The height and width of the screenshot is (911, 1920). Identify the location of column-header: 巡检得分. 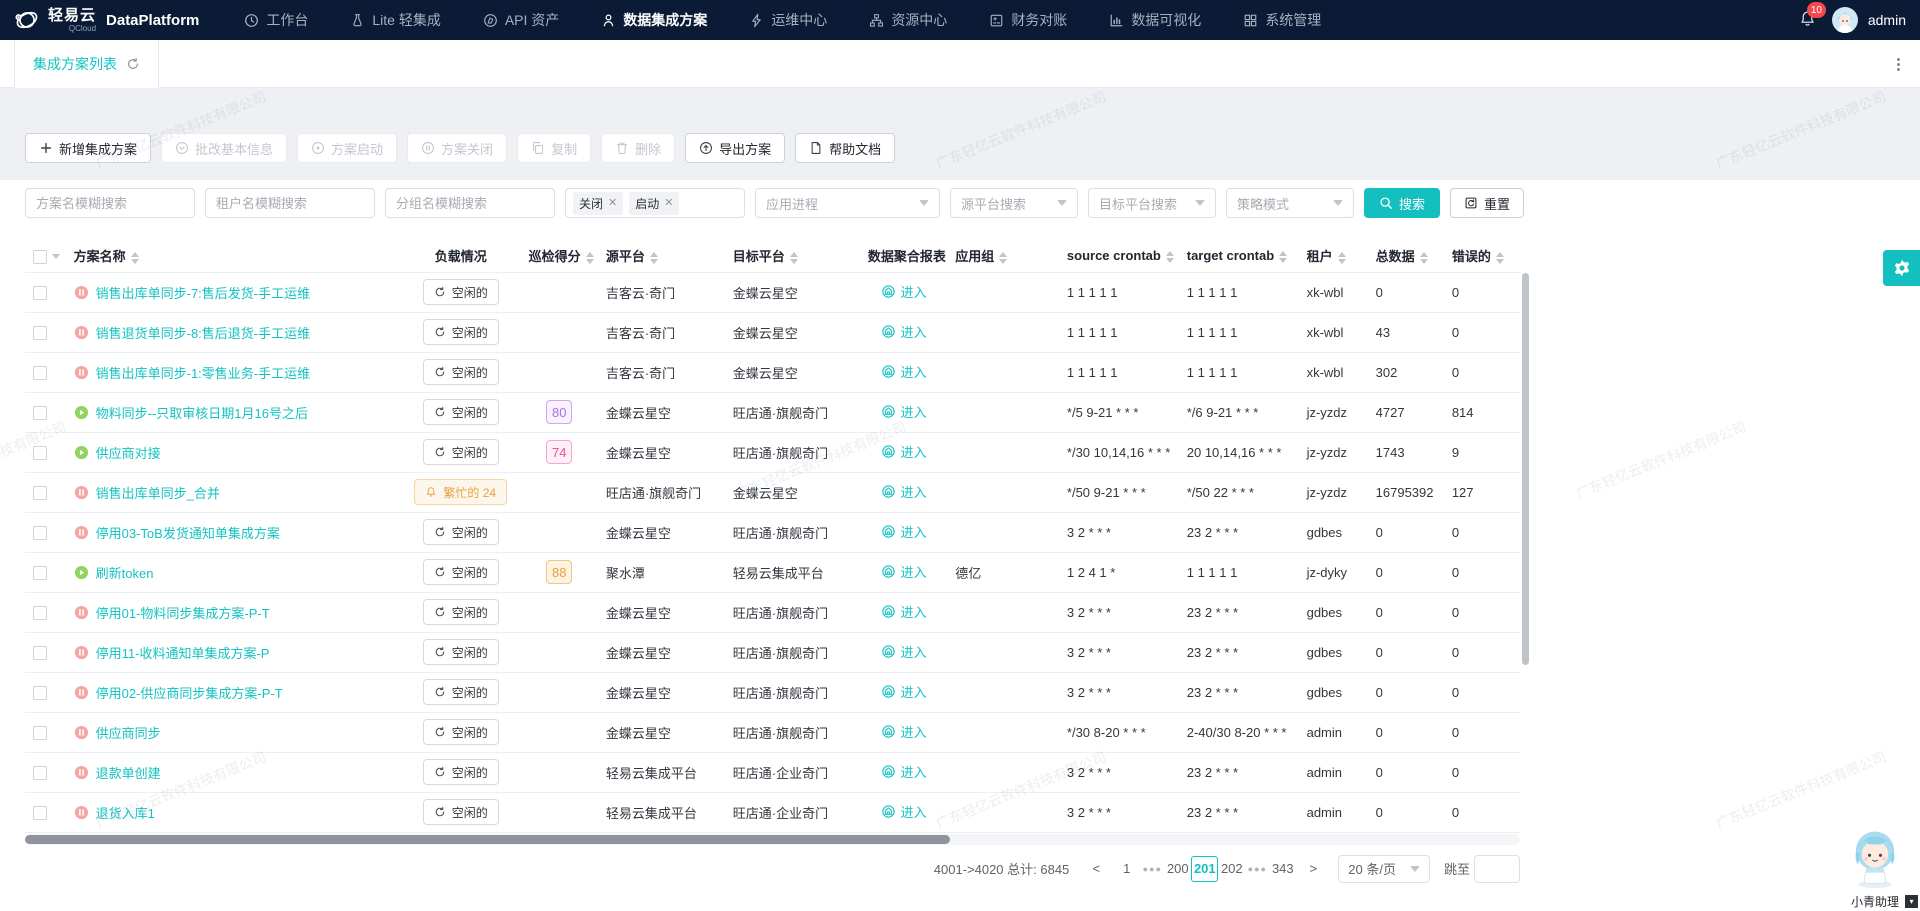
(559, 256).